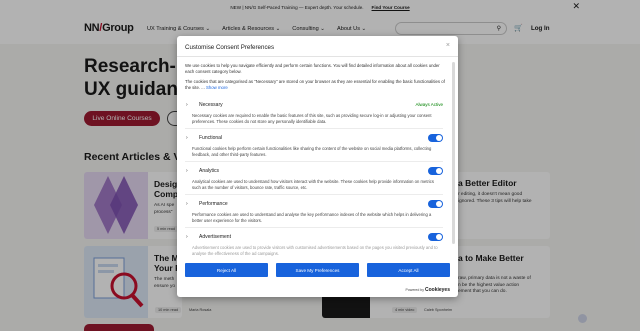 Image resolution: width=640 pixels, height=331 pixels. What do you see at coordinates (429, 104) in the screenshot?
I see `always-active-label: Always Active` at bounding box center [429, 104].